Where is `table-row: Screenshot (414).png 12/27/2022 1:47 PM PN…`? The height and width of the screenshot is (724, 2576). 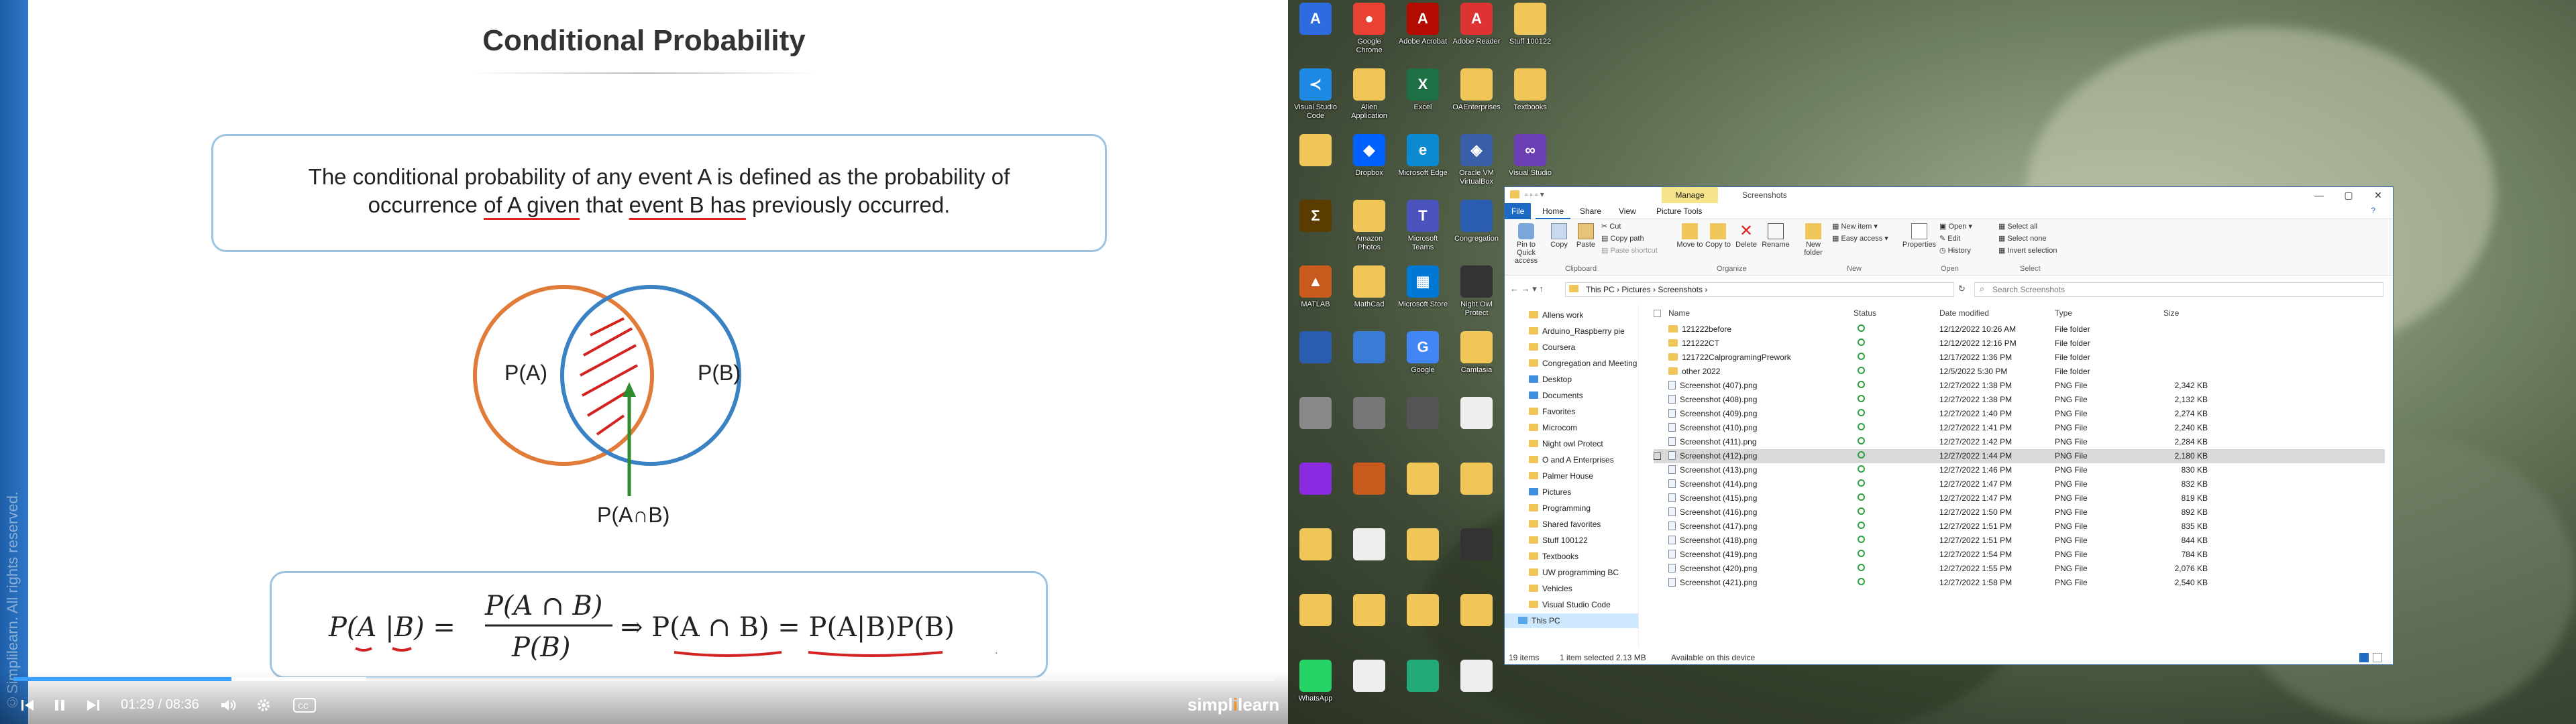
table-row: Screenshot (414).png 12/27/2022 1:47 PM PN… is located at coordinates (2019, 484).